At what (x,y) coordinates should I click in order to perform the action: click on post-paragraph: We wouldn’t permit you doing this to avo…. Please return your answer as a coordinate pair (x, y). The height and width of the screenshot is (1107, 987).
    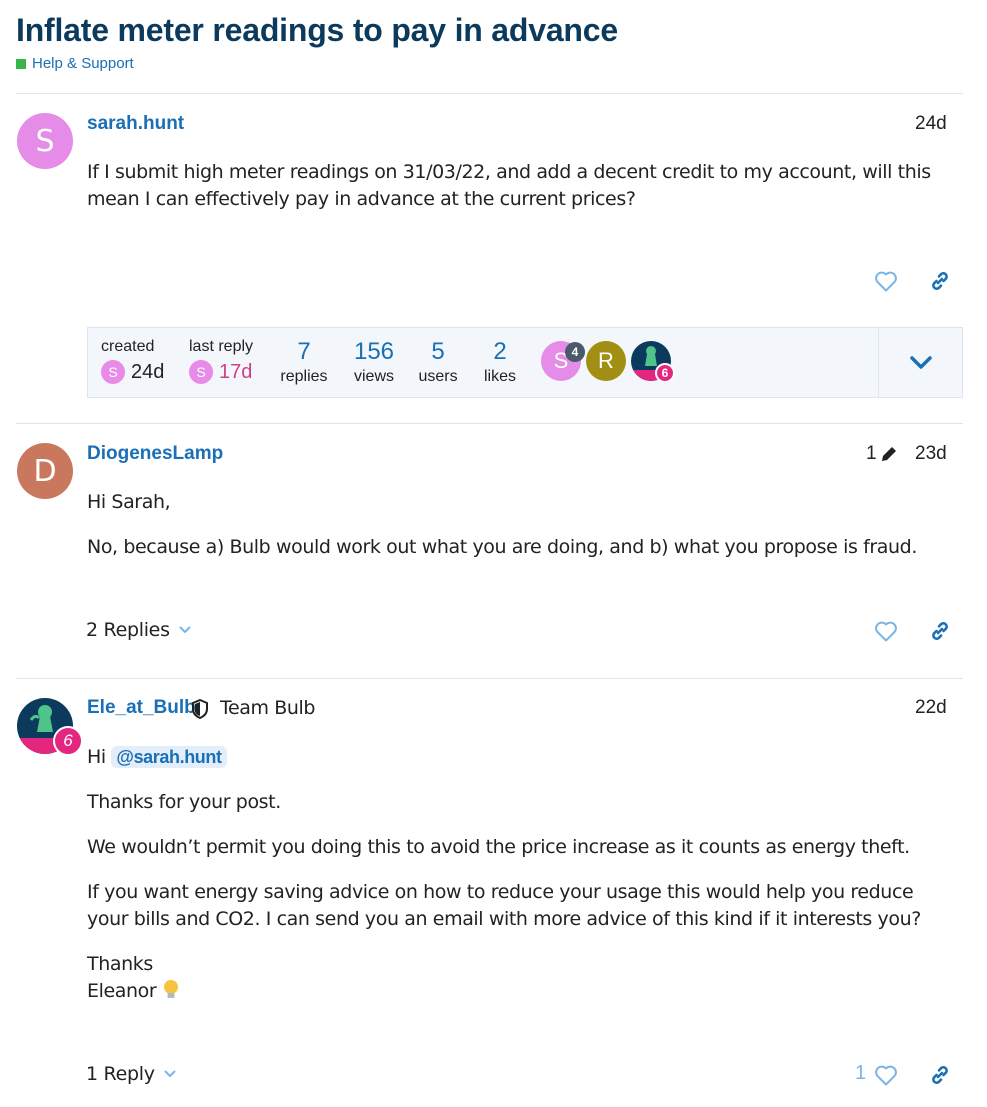
    Looking at the image, I should click on (498, 847).